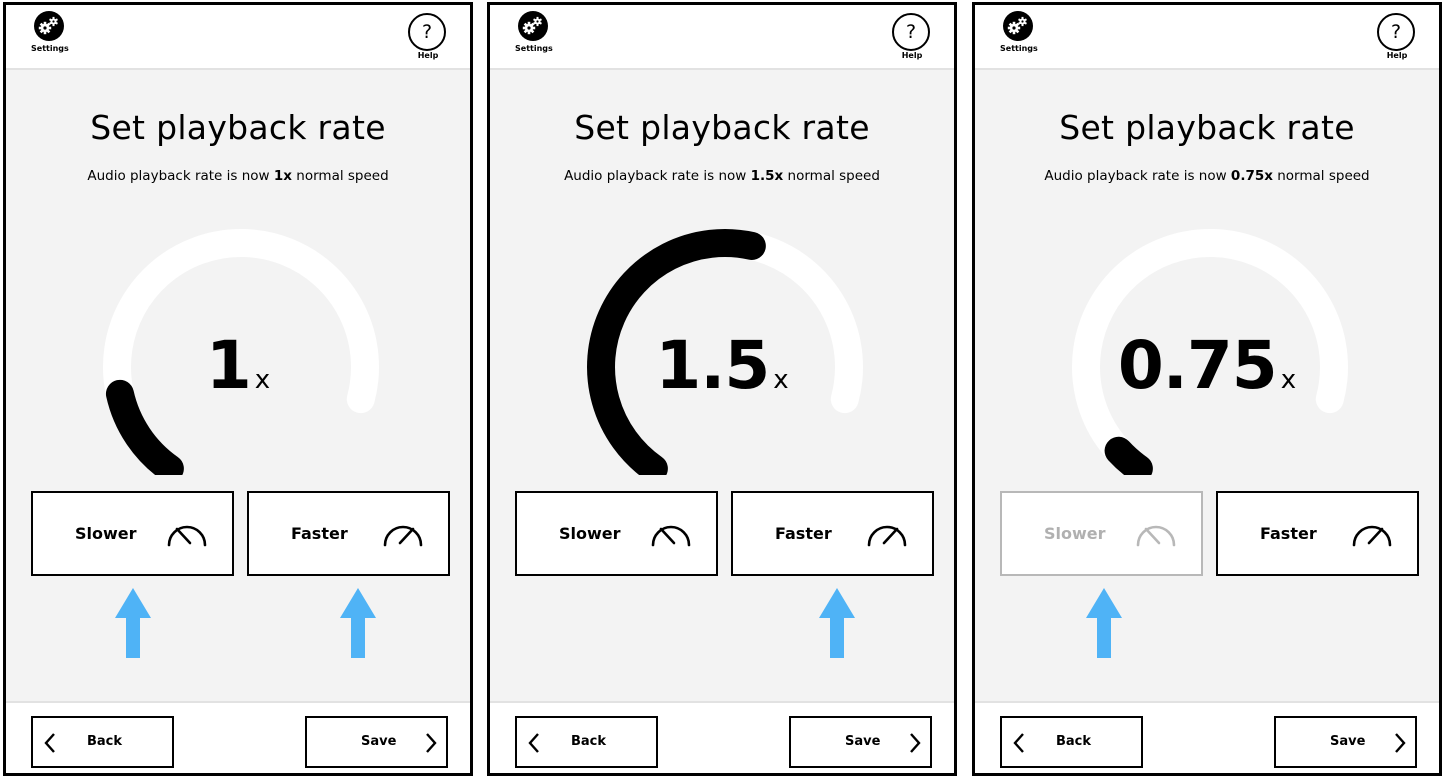 The image size is (1447, 778). I want to click on rate-value: 0.75, so click(1197, 365).